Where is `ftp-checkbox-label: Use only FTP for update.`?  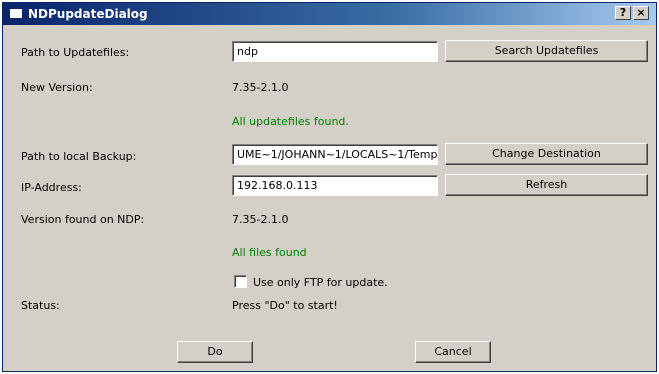
ftp-checkbox-label: Use only FTP for update. is located at coordinates (320, 282).